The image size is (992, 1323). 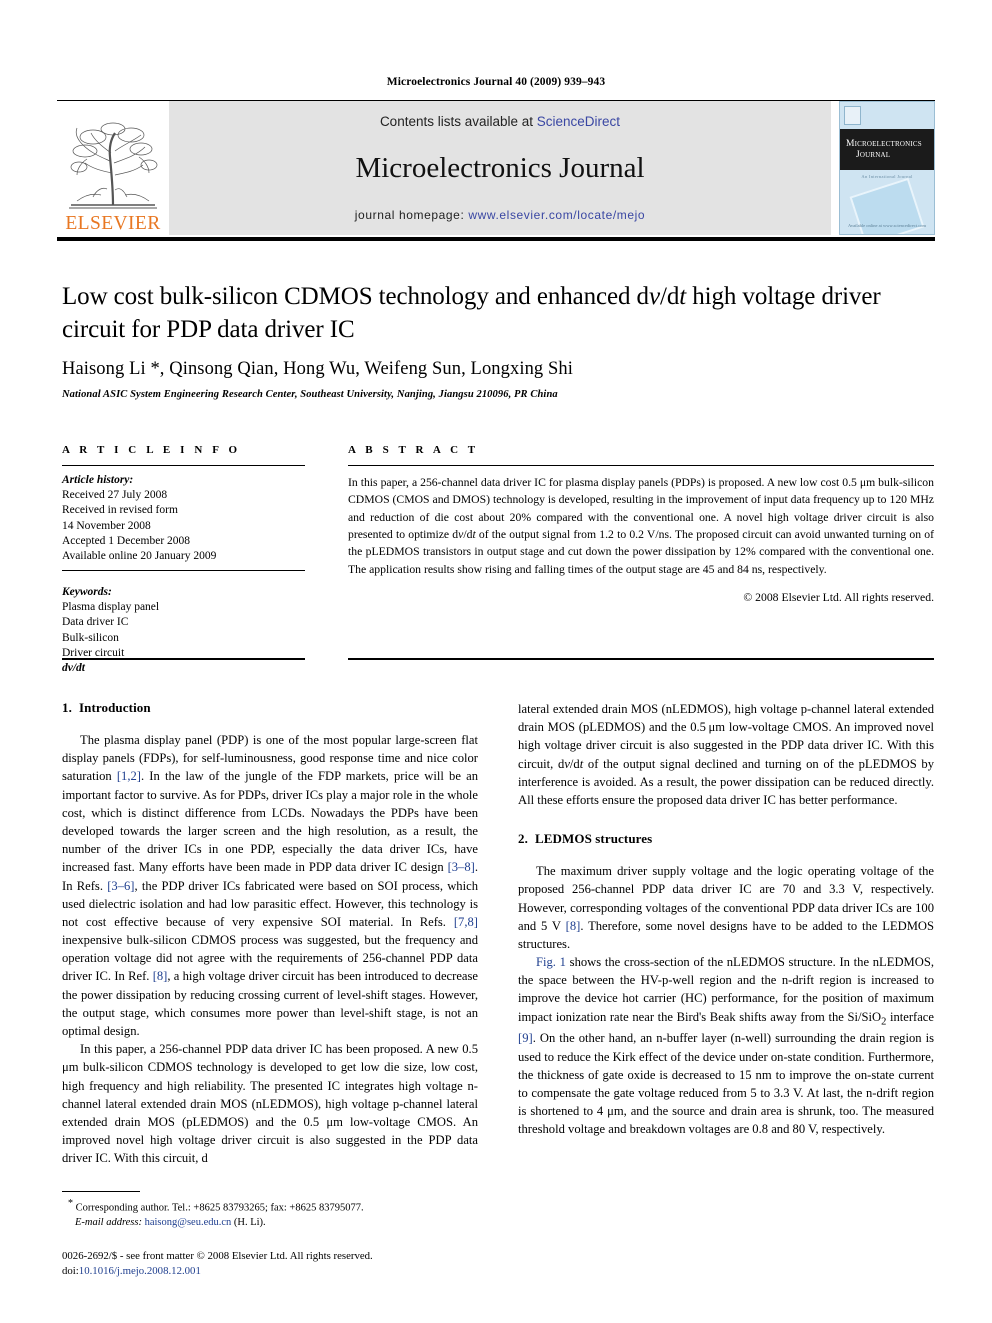 What do you see at coordinates (183, 571) in the screenshot?
I see `keywords-divider-rule` at bounding box center [183, 571].